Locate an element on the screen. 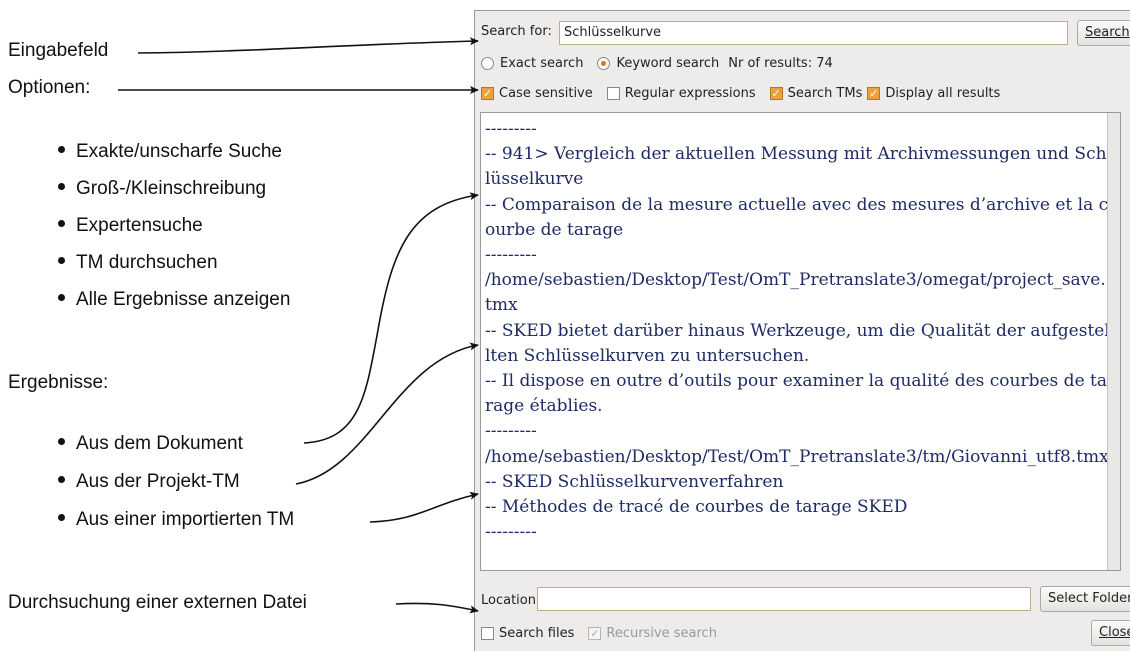 Image resolution: width=1130 pixels, height=651 pixels. arrow-externe-datei is located at coordinates (437, 608).